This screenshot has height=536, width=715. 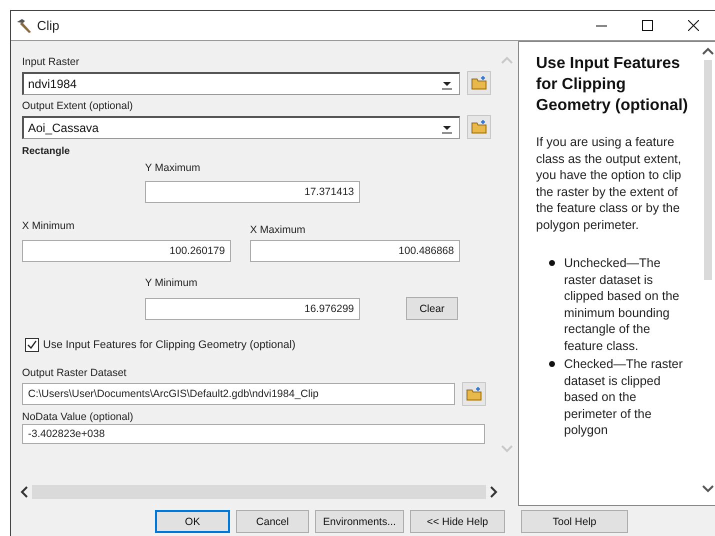 What do you see at coordinates (75, 373) in the screenshot?
I see `field-label: Output Raster Dataset` at bounding box center [75, 373].